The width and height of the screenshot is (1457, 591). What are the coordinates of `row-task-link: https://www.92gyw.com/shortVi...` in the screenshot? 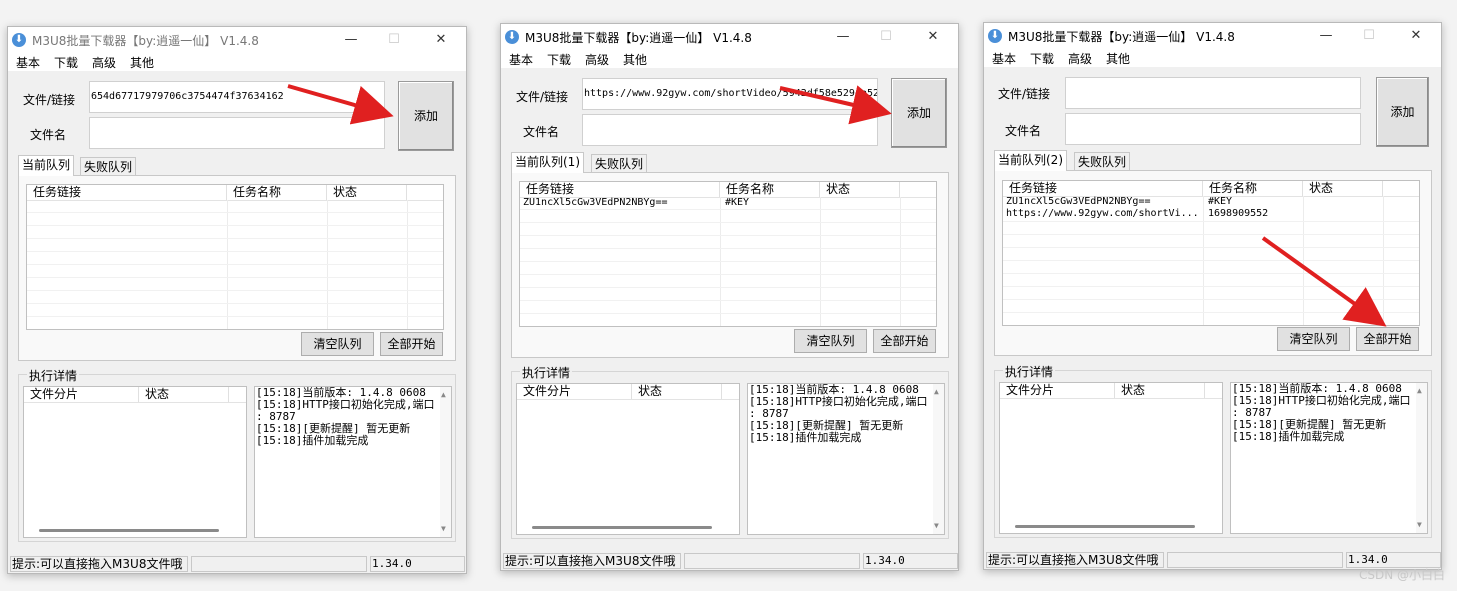 It's located at (1103, 214).